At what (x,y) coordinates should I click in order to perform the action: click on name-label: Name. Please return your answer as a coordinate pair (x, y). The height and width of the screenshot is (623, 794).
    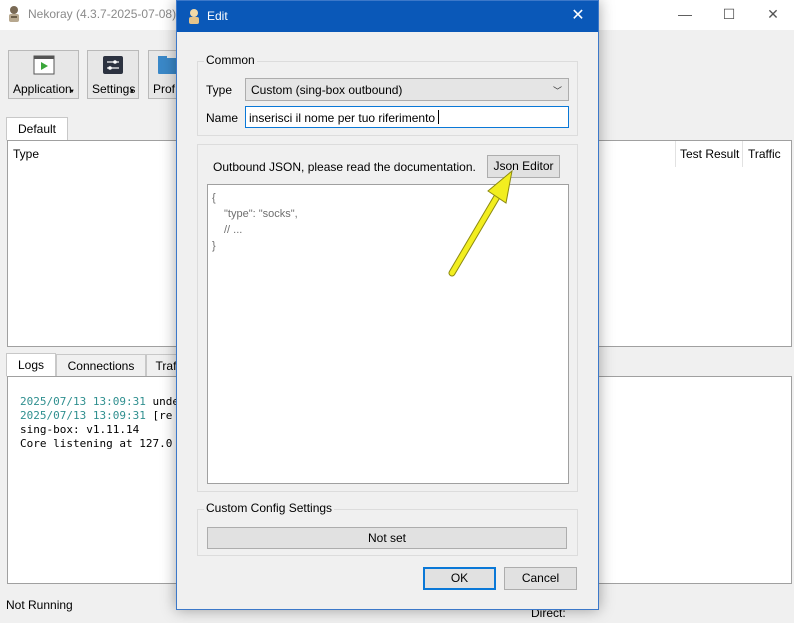
    Looking at the image, I should click on (222, 118).